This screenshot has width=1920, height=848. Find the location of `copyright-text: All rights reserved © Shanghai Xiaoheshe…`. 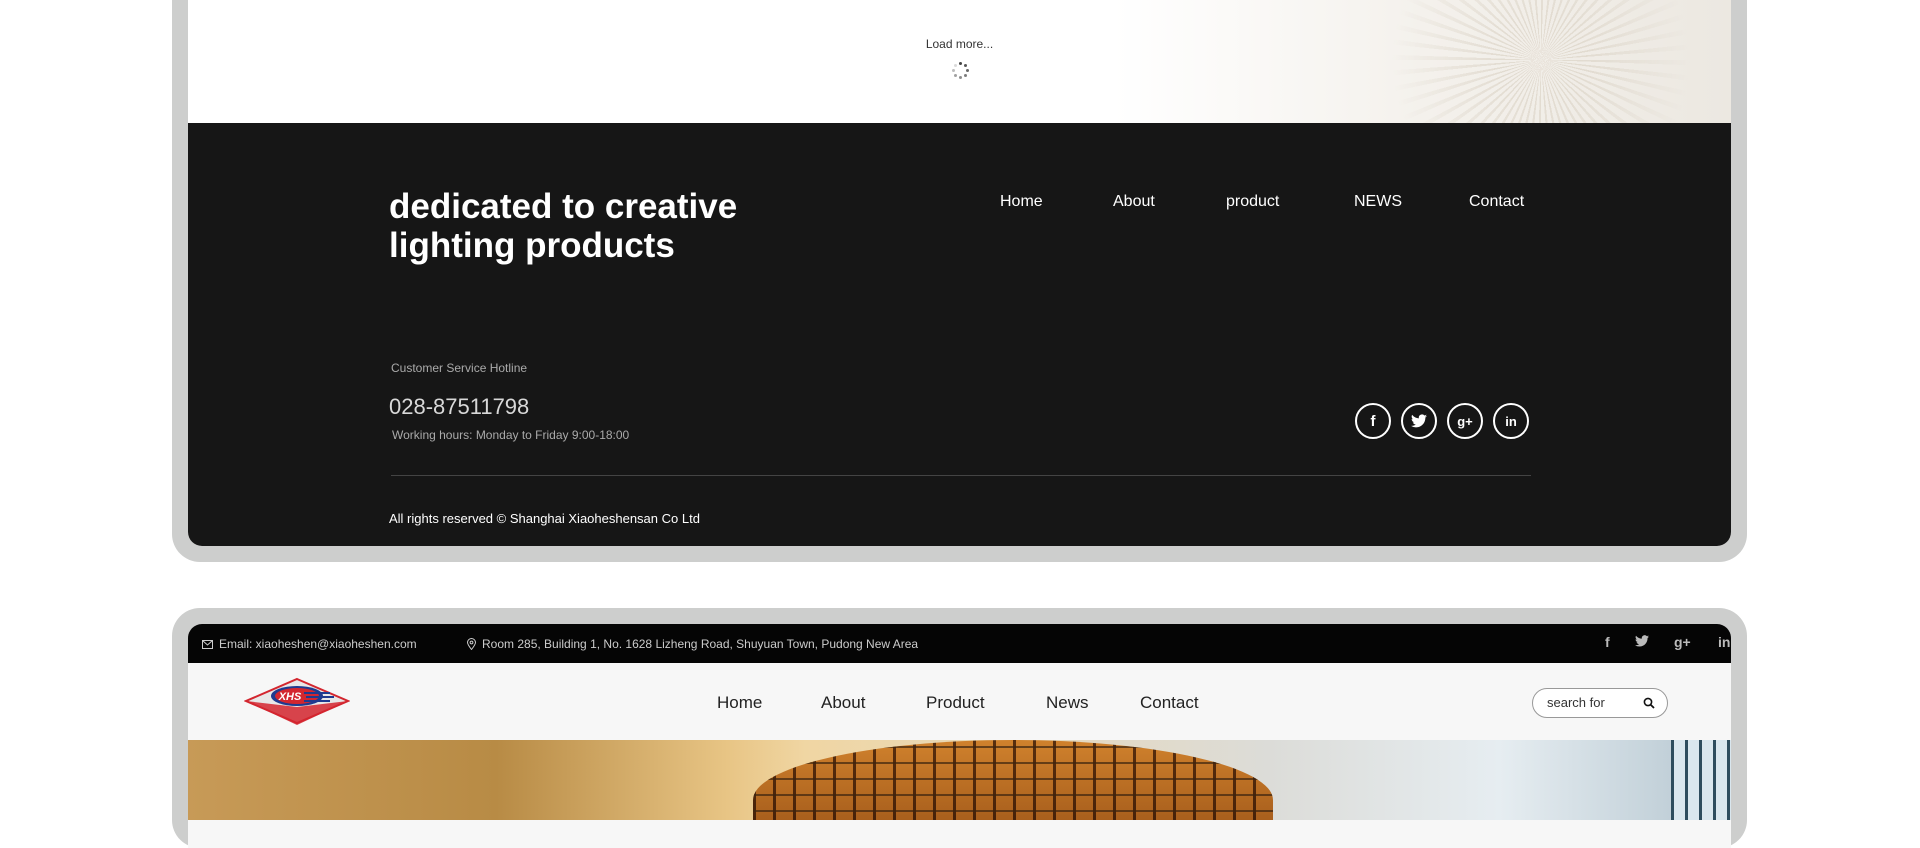

copyright-text: All rights reserved © Shanghai Xiaoheshe… is located at coordinates (544, 518).